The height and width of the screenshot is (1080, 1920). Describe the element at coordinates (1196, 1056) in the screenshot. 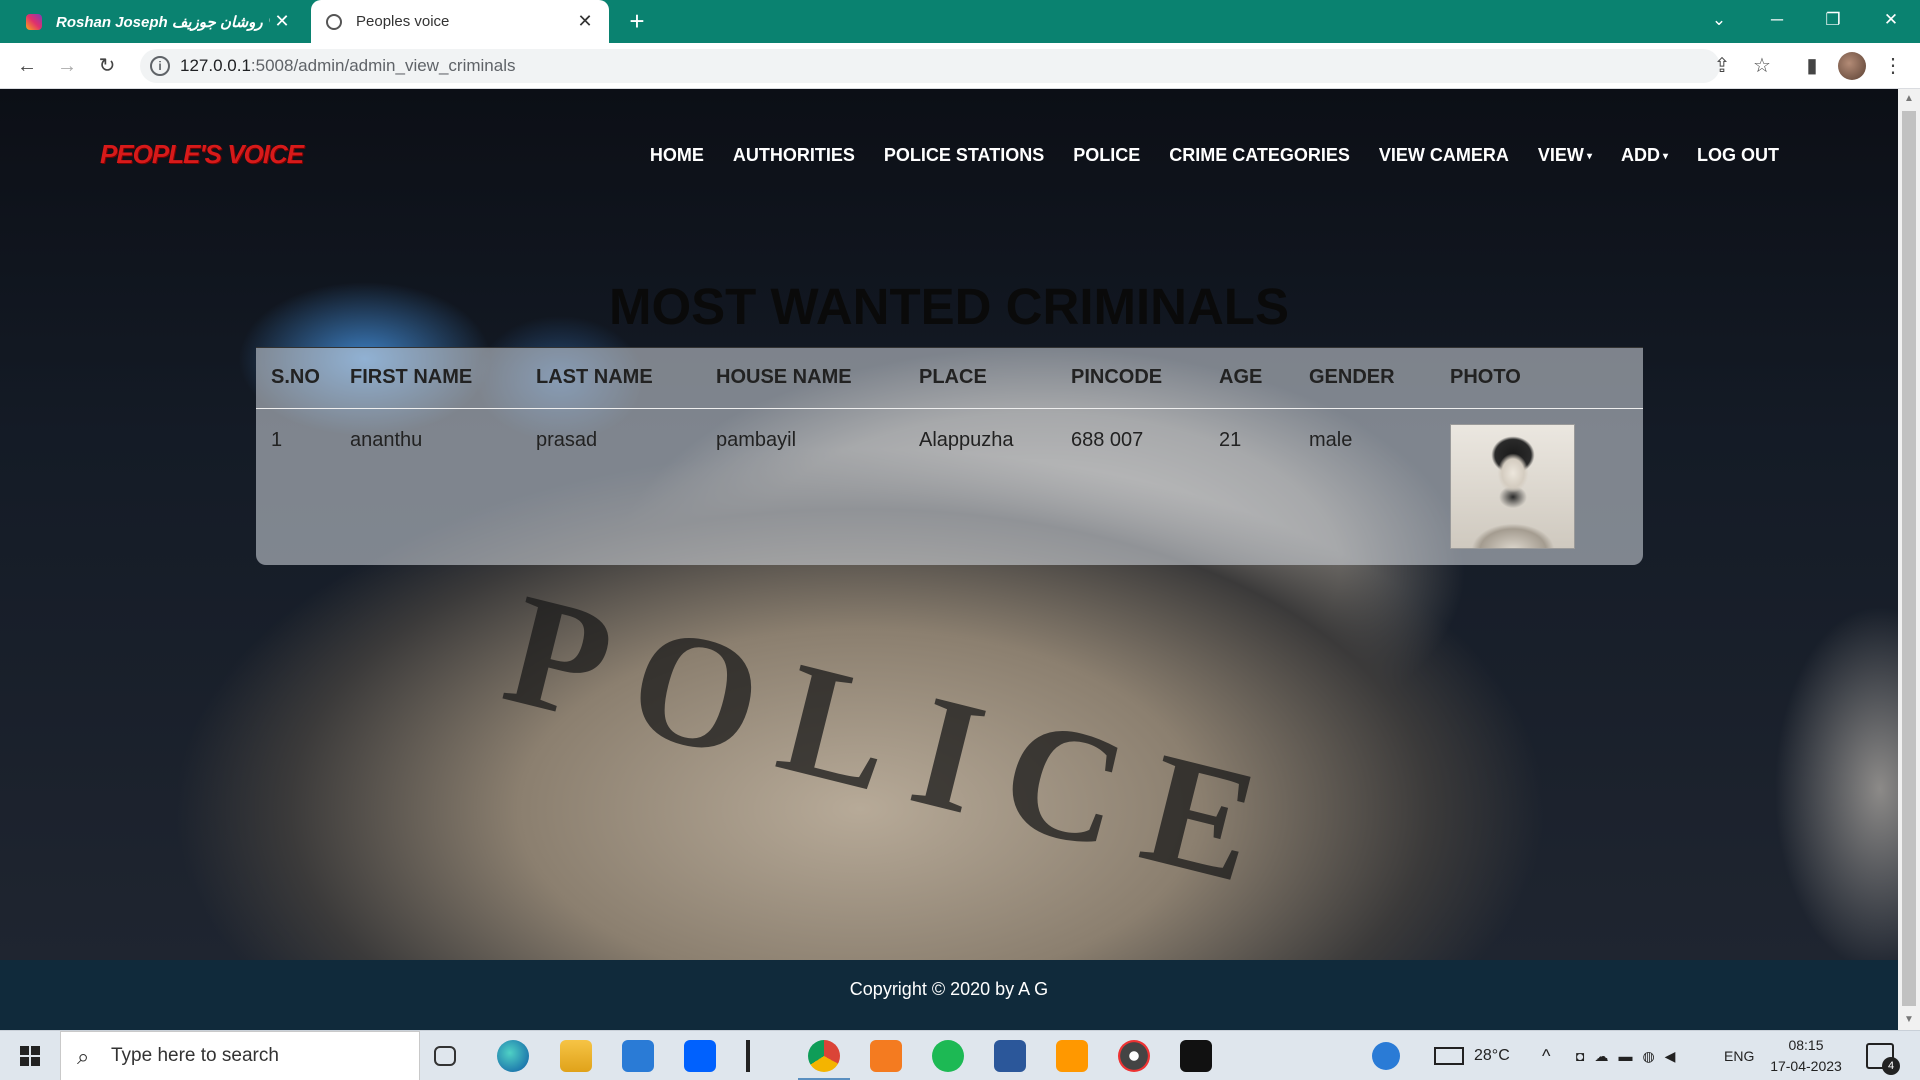

I see `terminal-icon` at that location.